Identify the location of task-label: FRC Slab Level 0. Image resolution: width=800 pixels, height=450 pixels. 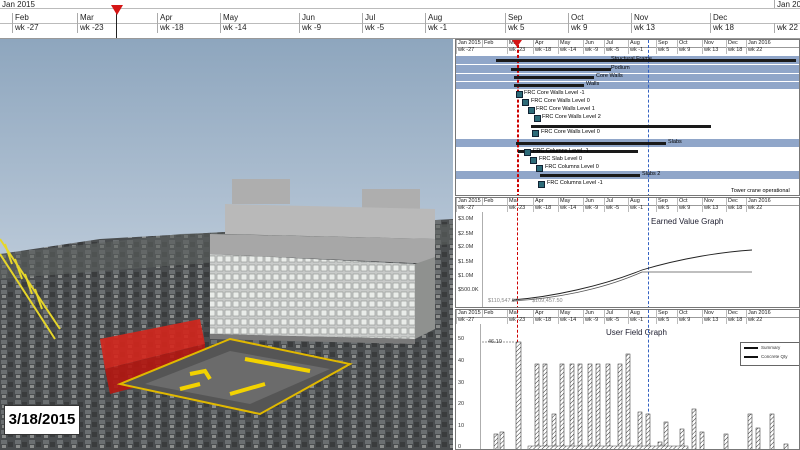
(561, 159).